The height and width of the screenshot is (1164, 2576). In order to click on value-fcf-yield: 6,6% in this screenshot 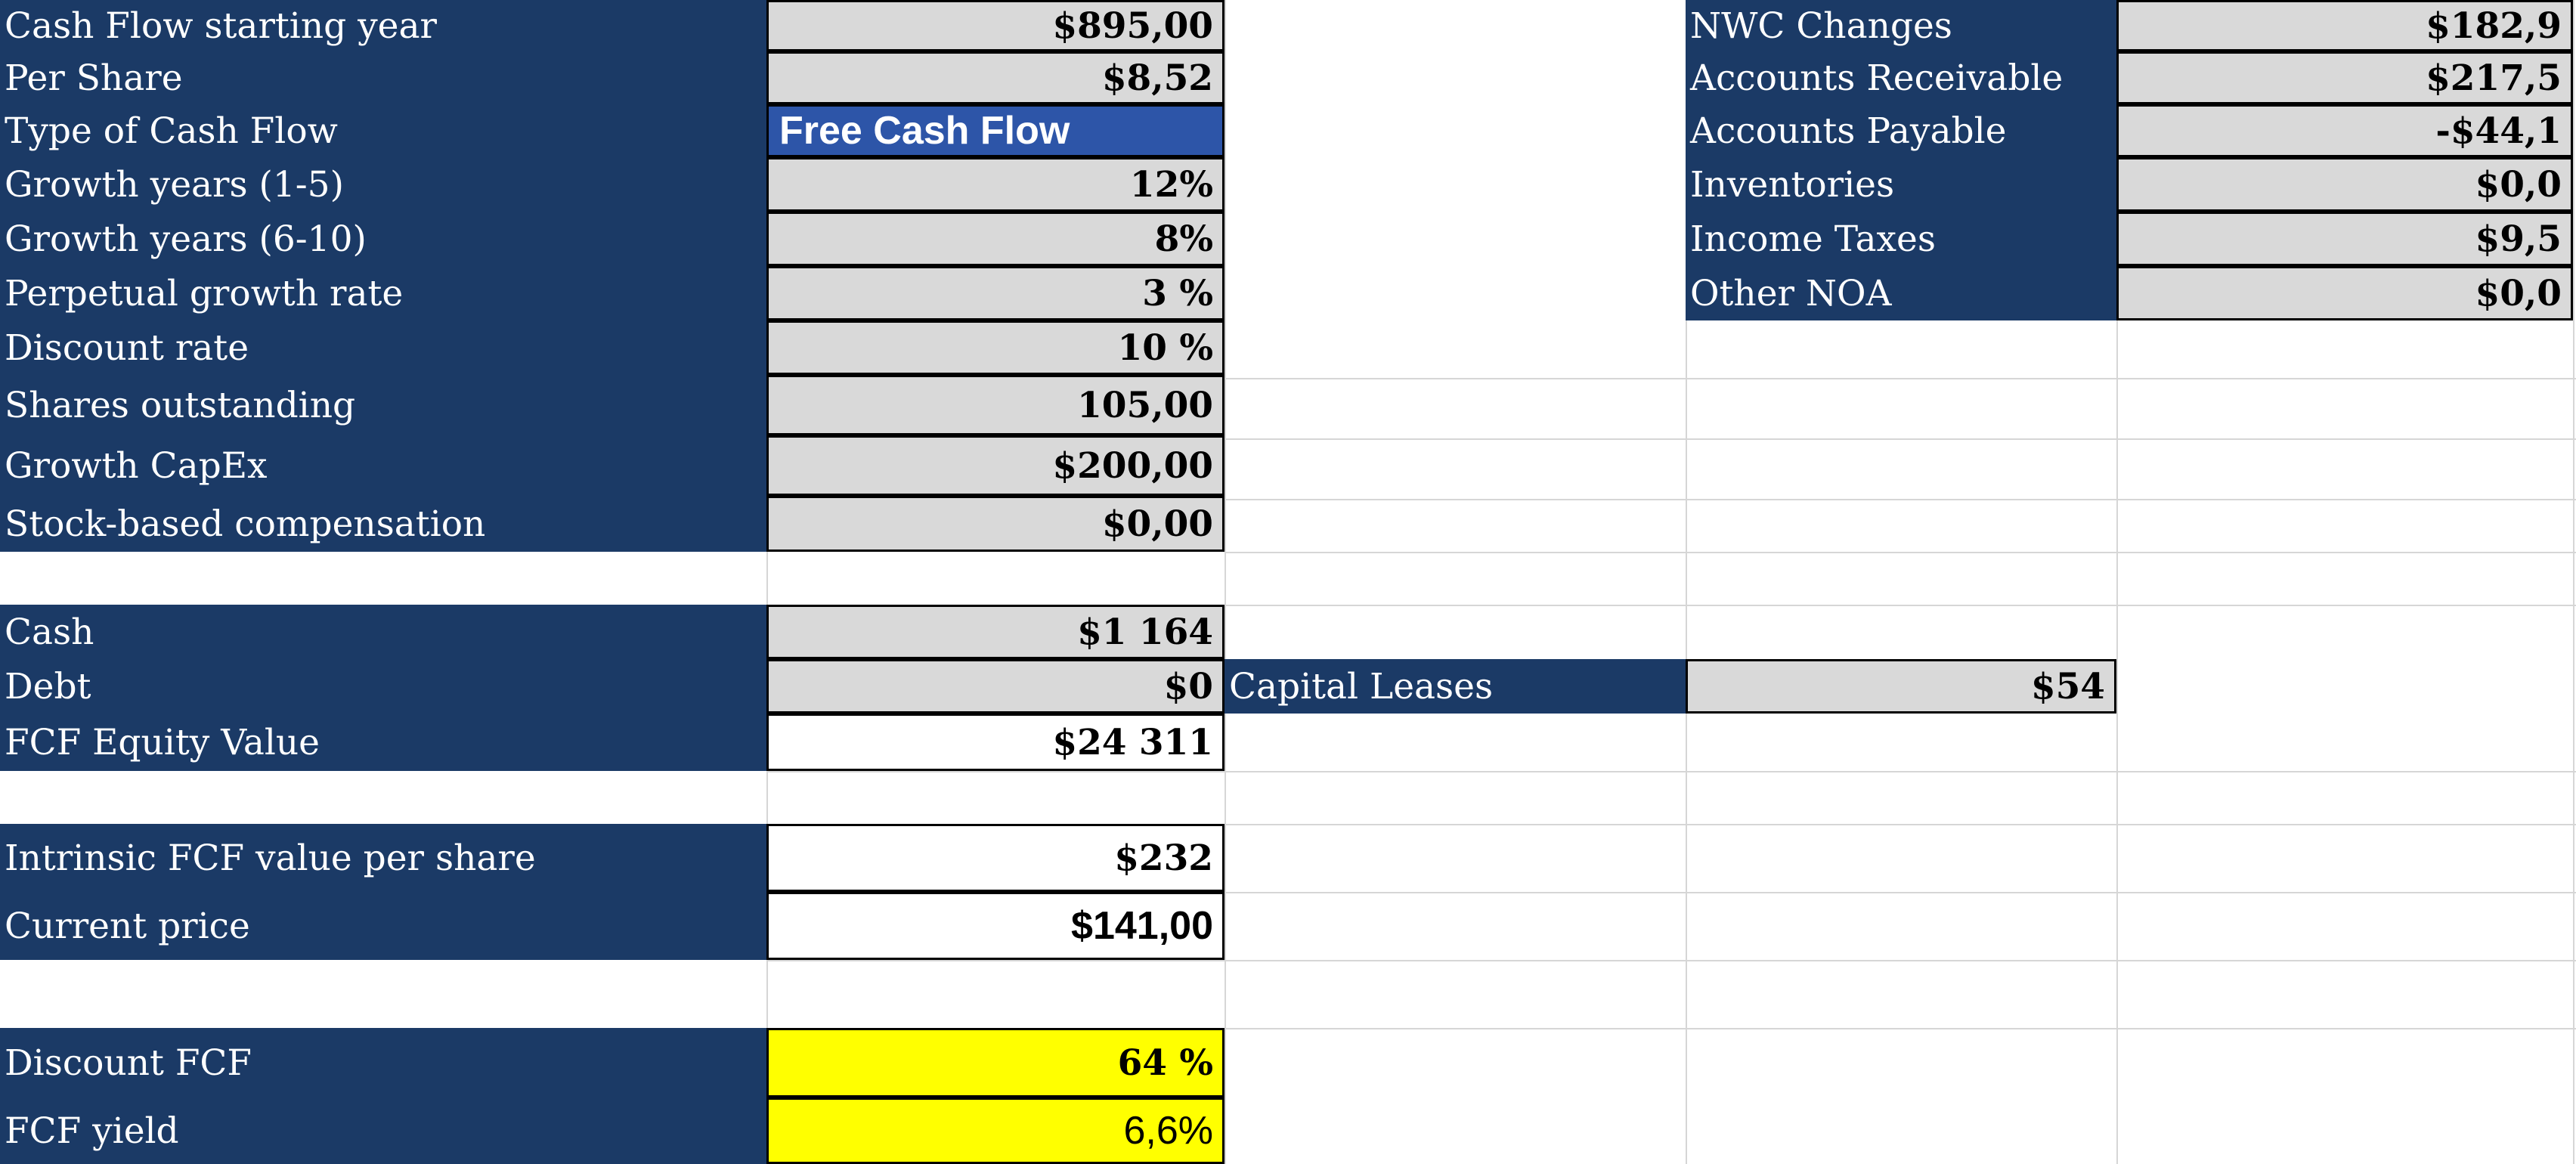, I will do `click(995, 1130)`.